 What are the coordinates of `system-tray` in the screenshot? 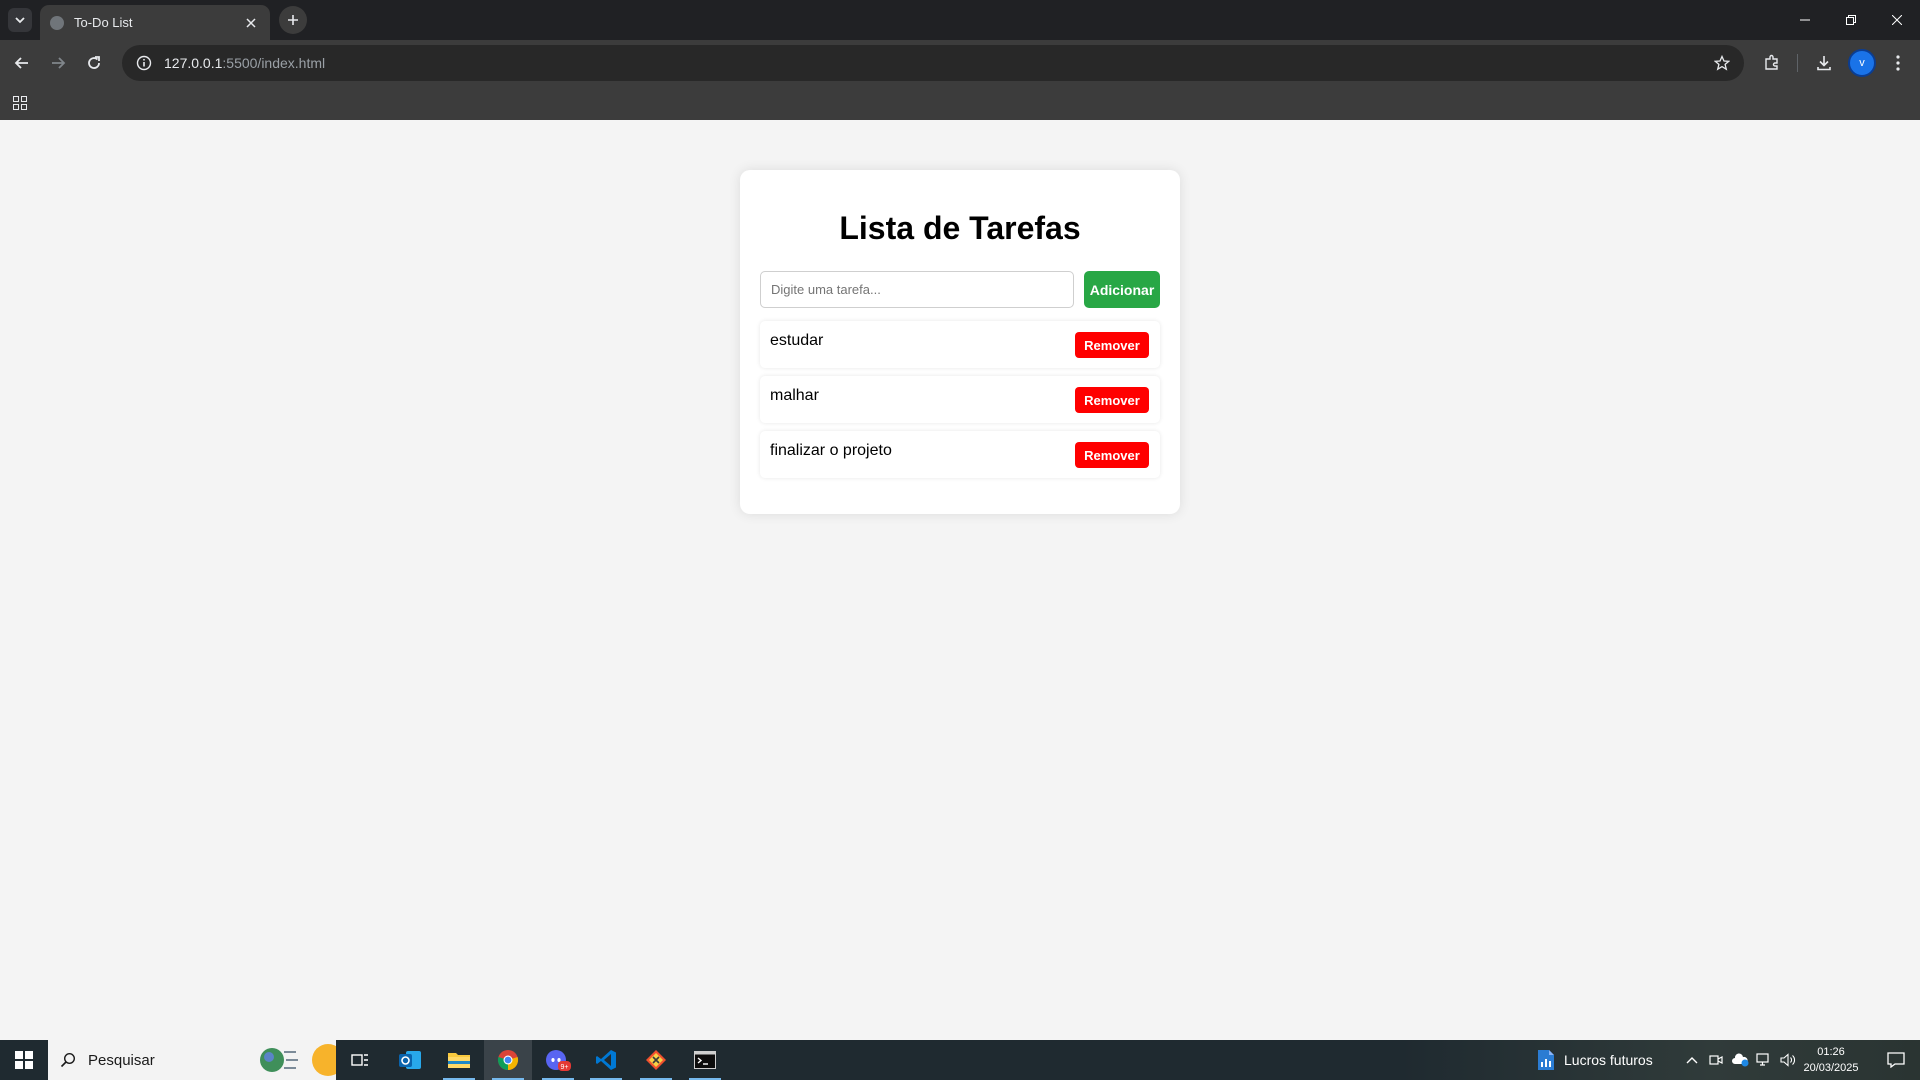 It's located at (1740, 1060).